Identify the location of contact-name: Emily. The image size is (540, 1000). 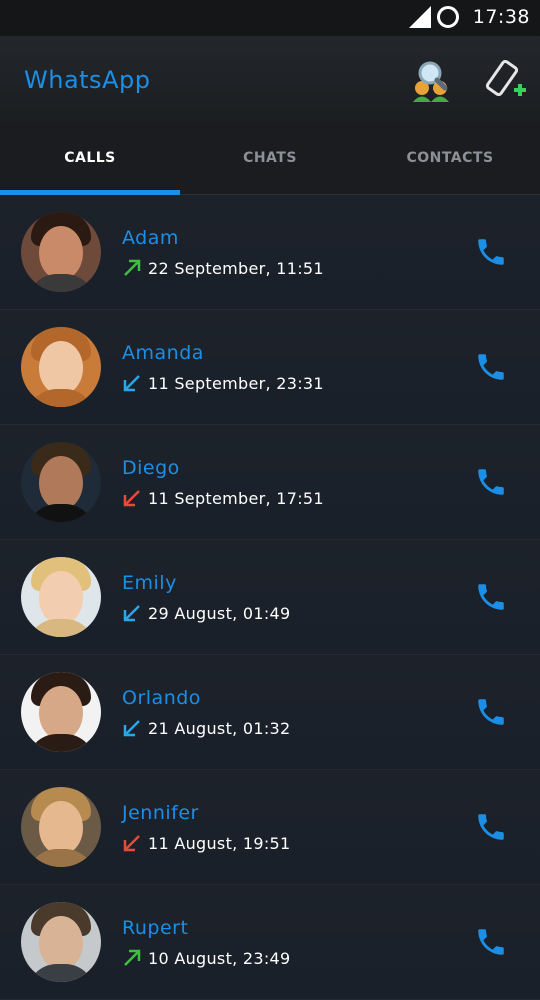
(149, 583).